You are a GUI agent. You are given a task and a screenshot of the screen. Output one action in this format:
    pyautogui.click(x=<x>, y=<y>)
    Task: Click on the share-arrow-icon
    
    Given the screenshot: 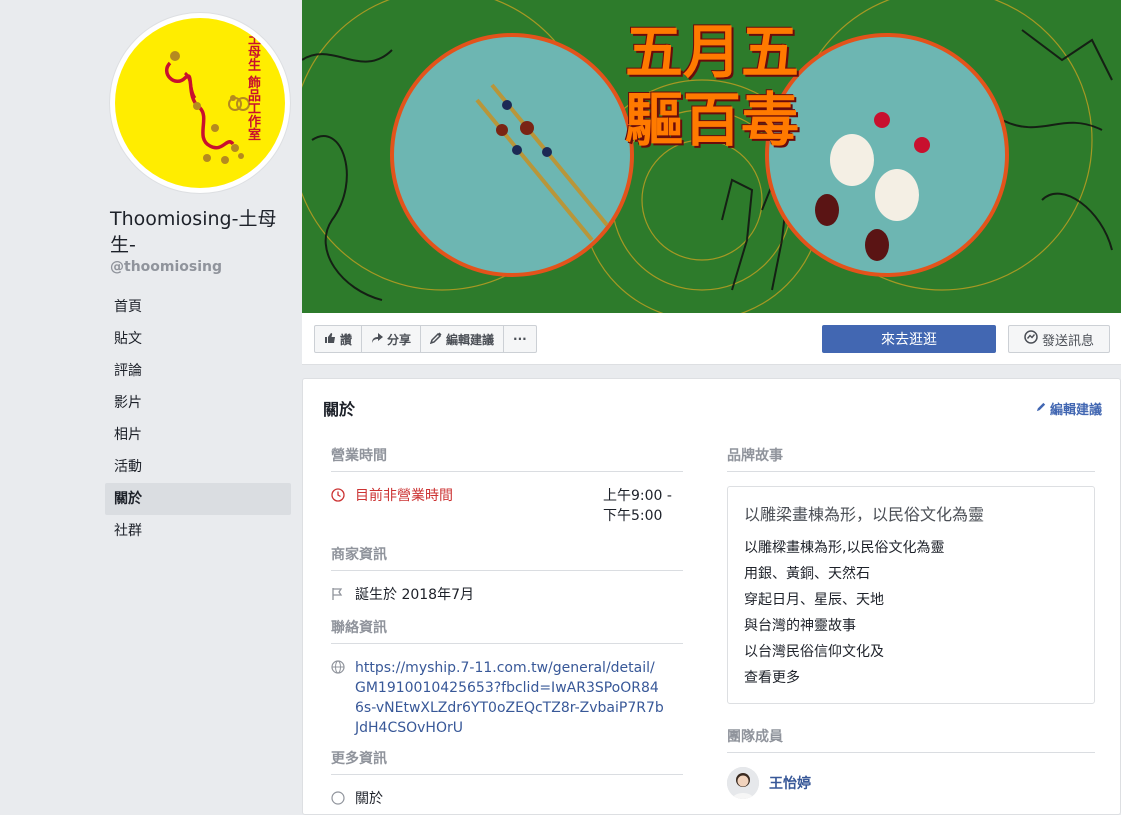 What is the action you would take?
    pyautogui.click(x=377, y=339)
    